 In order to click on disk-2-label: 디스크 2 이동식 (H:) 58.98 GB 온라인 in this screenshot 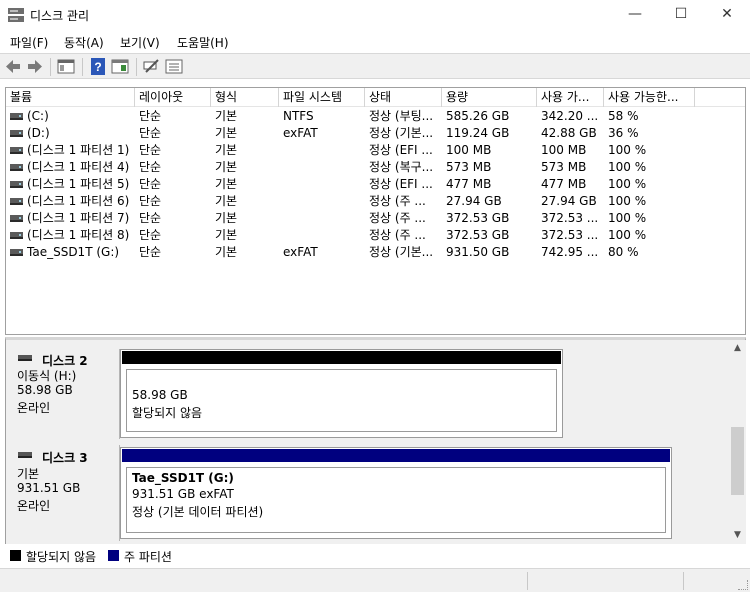, I will do `click(64, 394)`.